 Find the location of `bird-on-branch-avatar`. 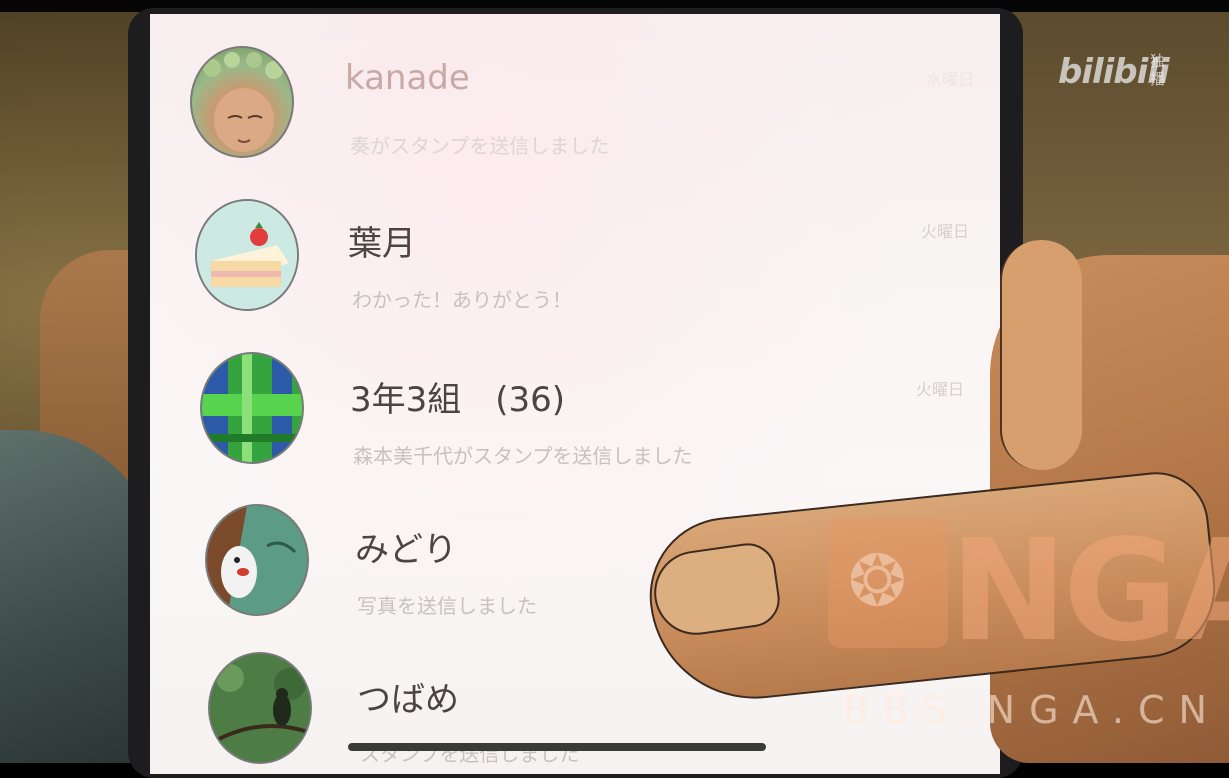

bird-on-branch-avatar is located at coordinates (260, 708).